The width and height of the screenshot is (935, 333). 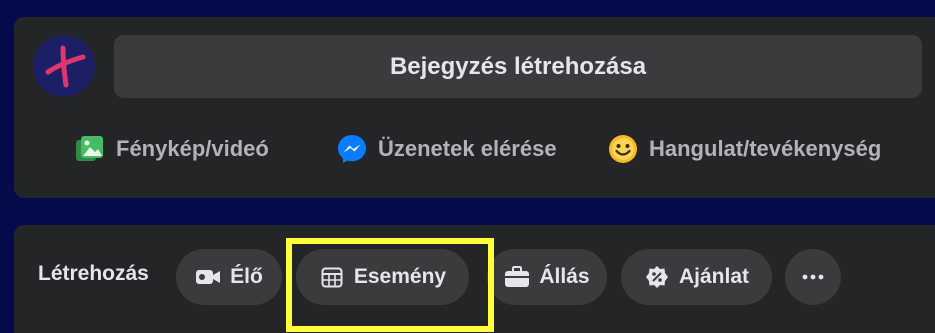 I want to click on messenger-label: Üzenetek elérése, so click(x=467, y=148).